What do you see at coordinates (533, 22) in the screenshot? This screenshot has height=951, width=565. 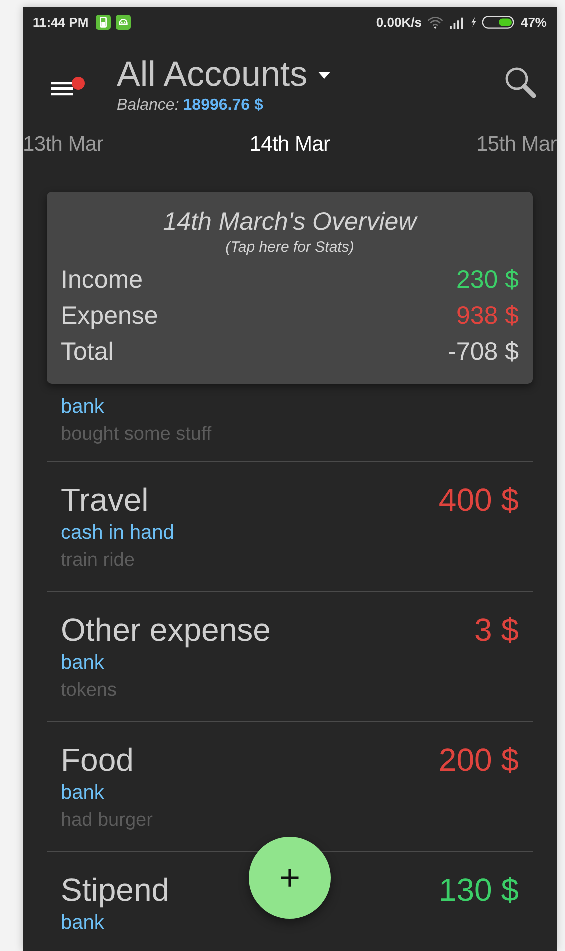 I see `battery-percent: 47%` at bounding box center [533, 22].